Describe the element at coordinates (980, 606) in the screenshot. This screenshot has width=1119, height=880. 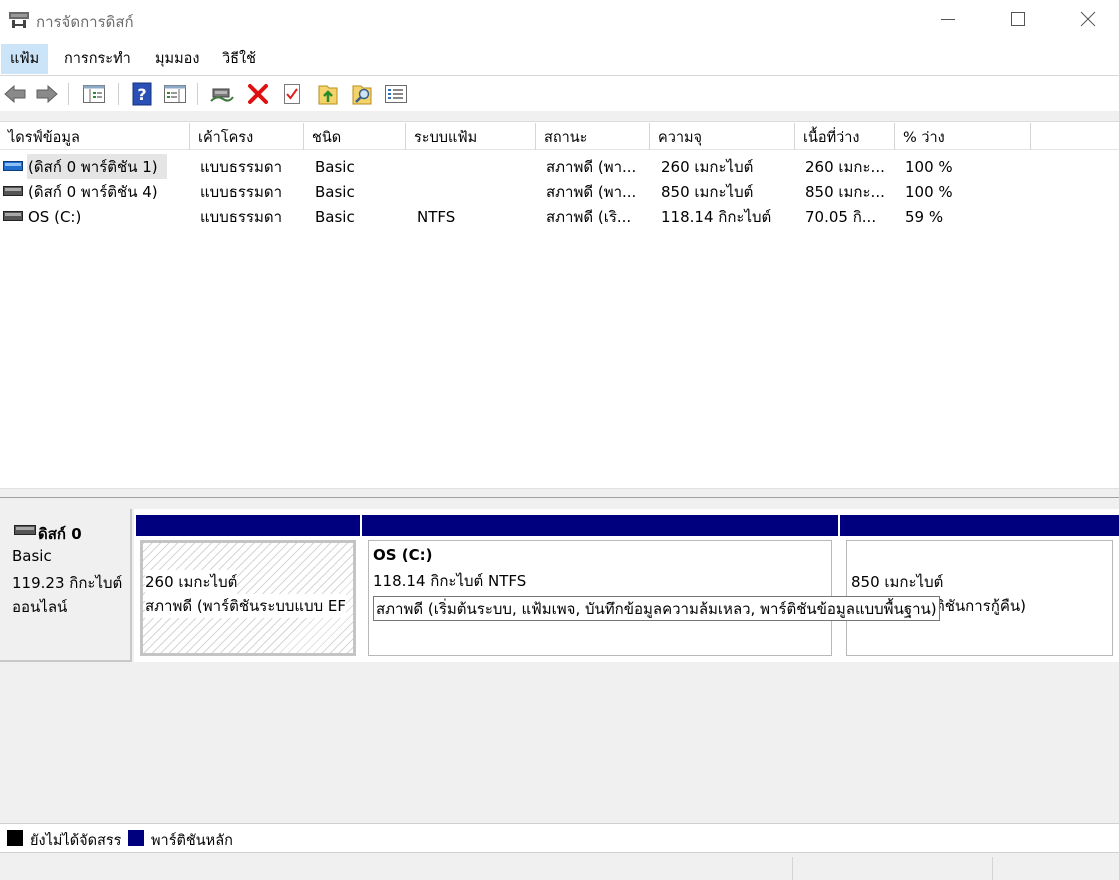
I see `partition-status: ติชันการกู้คืน)` at that location.